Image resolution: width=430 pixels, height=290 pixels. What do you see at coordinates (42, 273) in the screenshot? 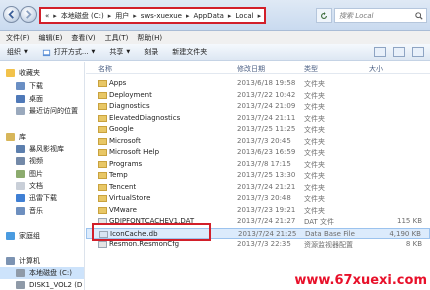
I see `sidebar-local-disk-c: 本地磁盘 (C:)` at bounding box center [42, 273].